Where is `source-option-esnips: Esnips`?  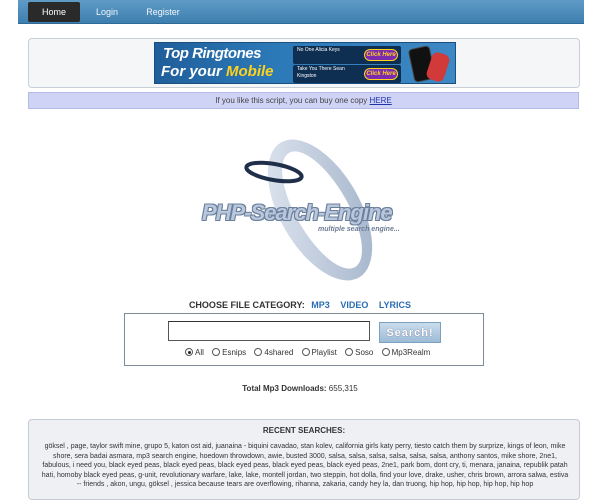
source-option-esnips: Esnips is located at coordinates (229, 352).